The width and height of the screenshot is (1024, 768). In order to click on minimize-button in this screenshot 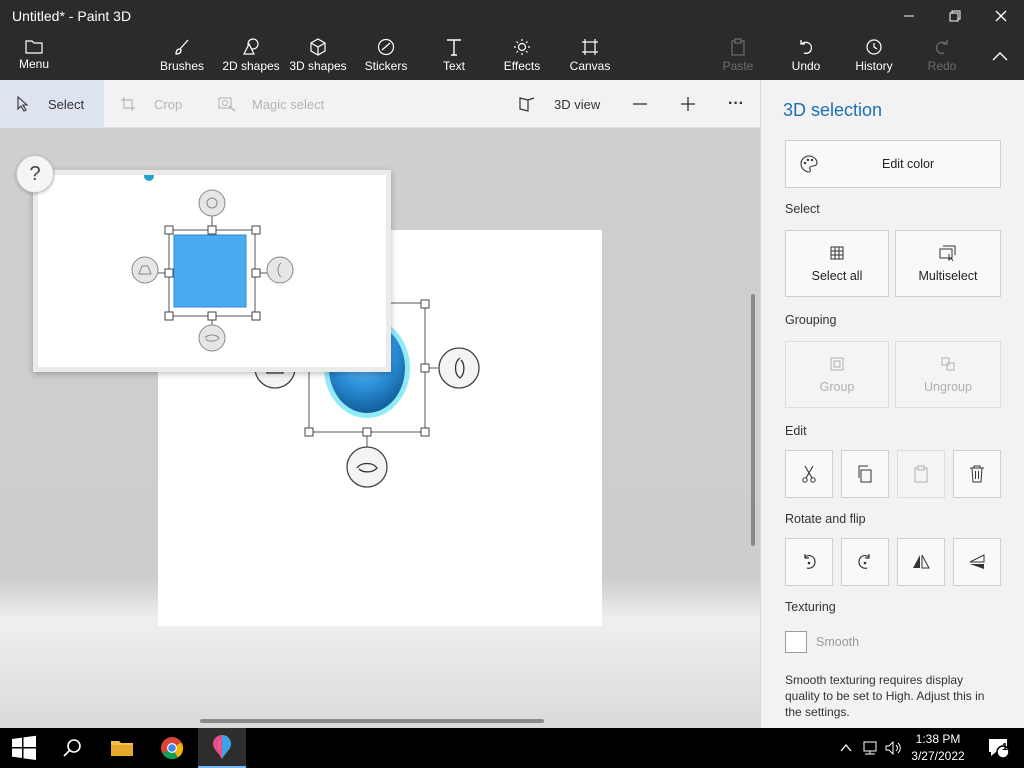, I will do `click(909, 16)`.